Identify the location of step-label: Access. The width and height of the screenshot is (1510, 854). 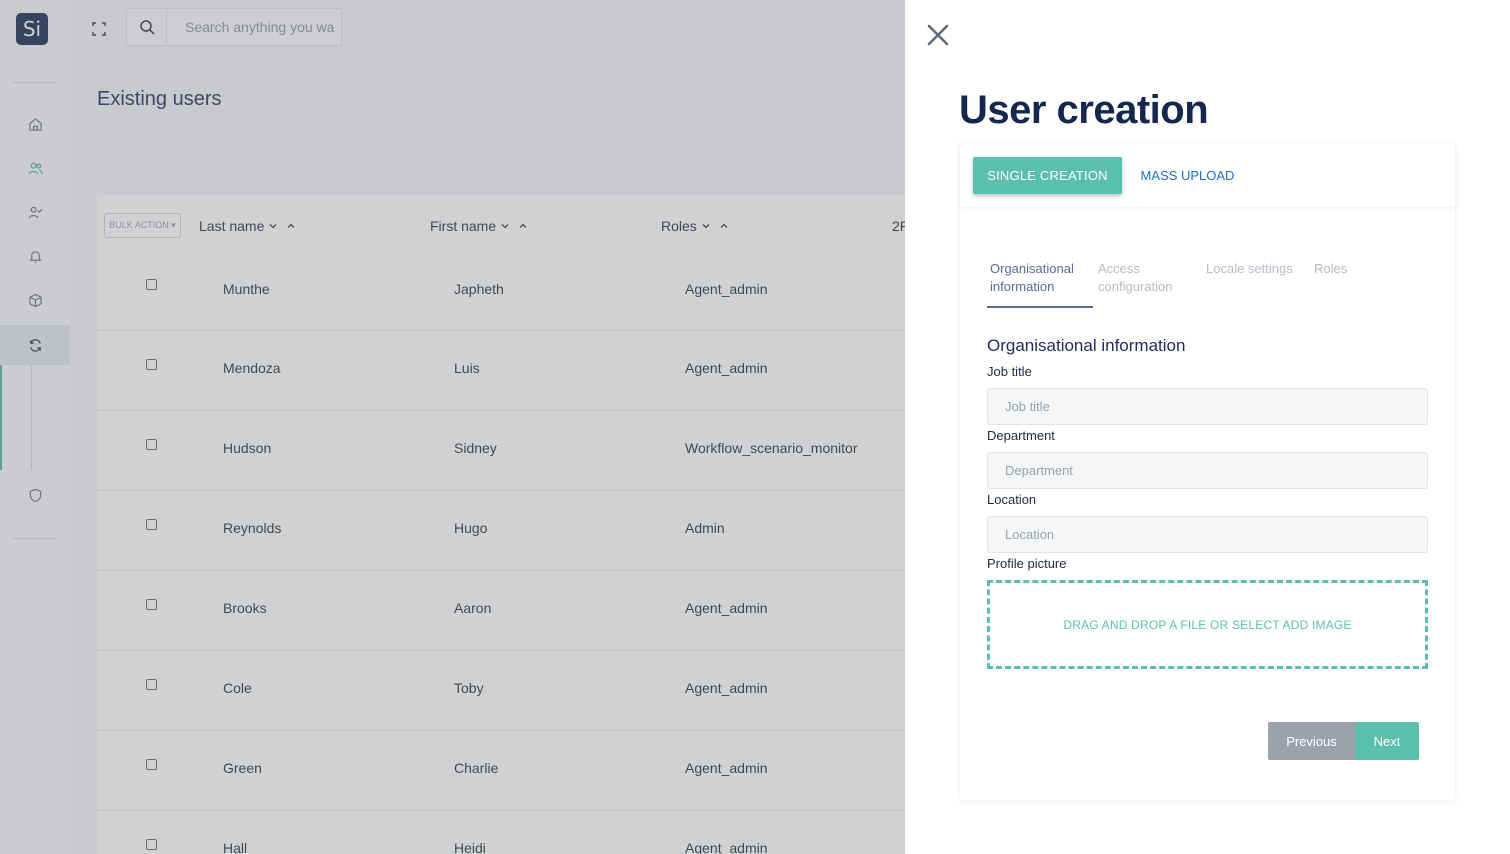
(1119, 268).